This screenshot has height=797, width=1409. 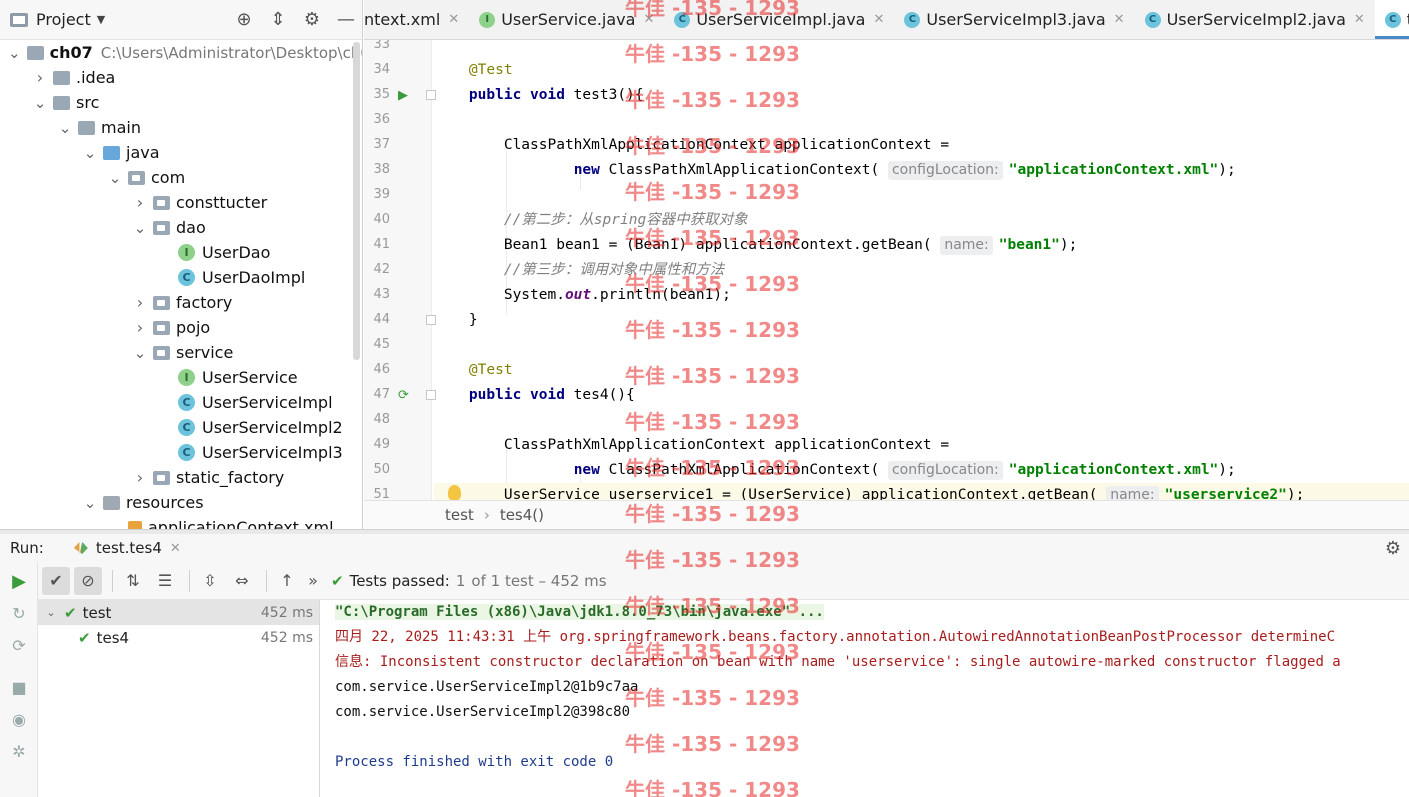 What do you see at coordinates (921, 220) in the screenshot?
I see `code-line: //第二步：从spring容器中获取对象` at bounding box center [921, 220].